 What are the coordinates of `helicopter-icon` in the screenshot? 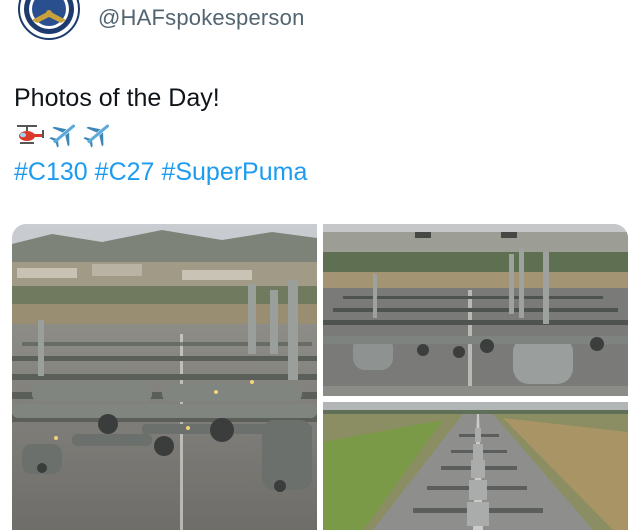 It's located at (30, 134).